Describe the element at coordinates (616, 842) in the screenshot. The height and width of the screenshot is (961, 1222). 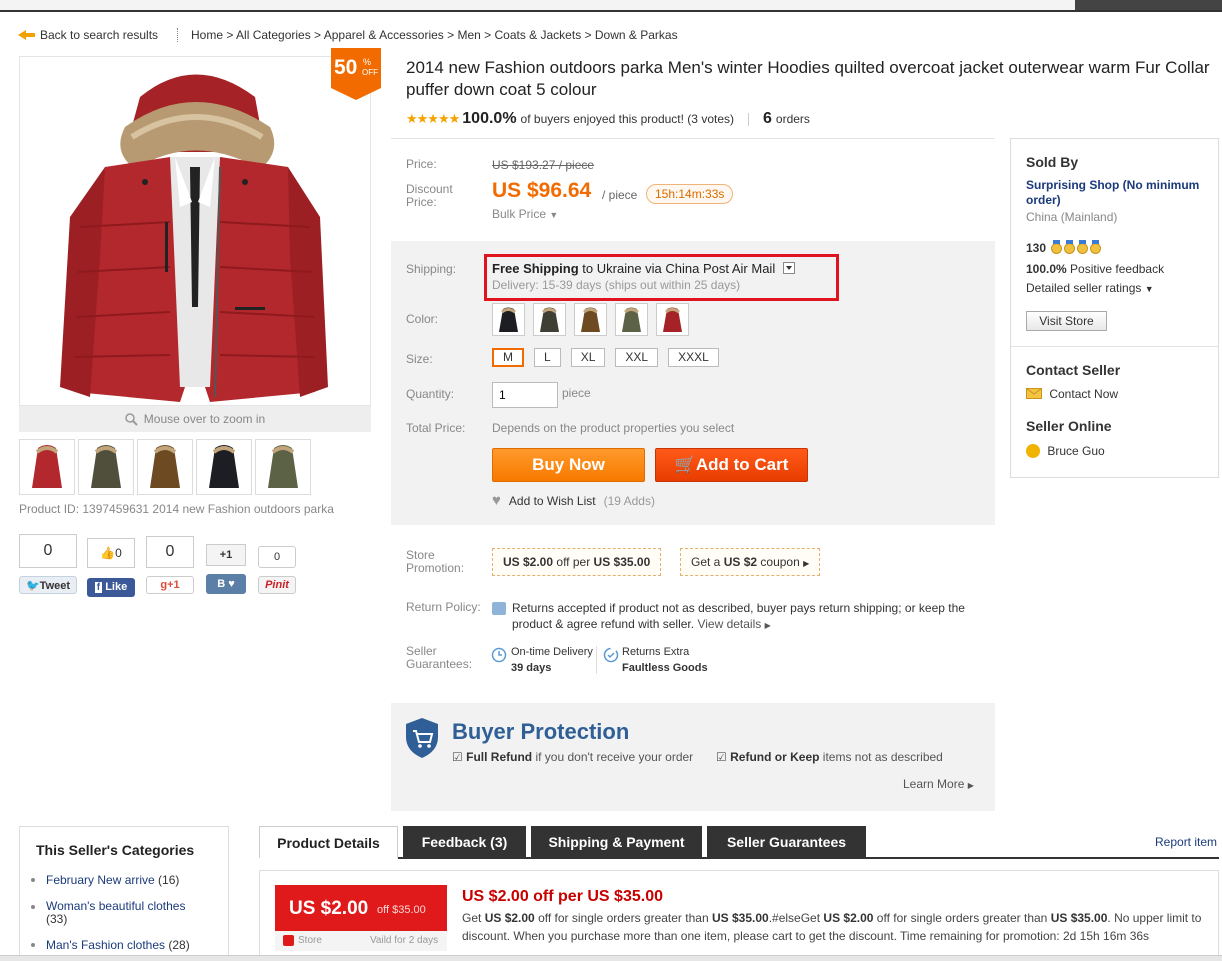
I see `tab-shipping-payment: Shipping & Payment` at that location.